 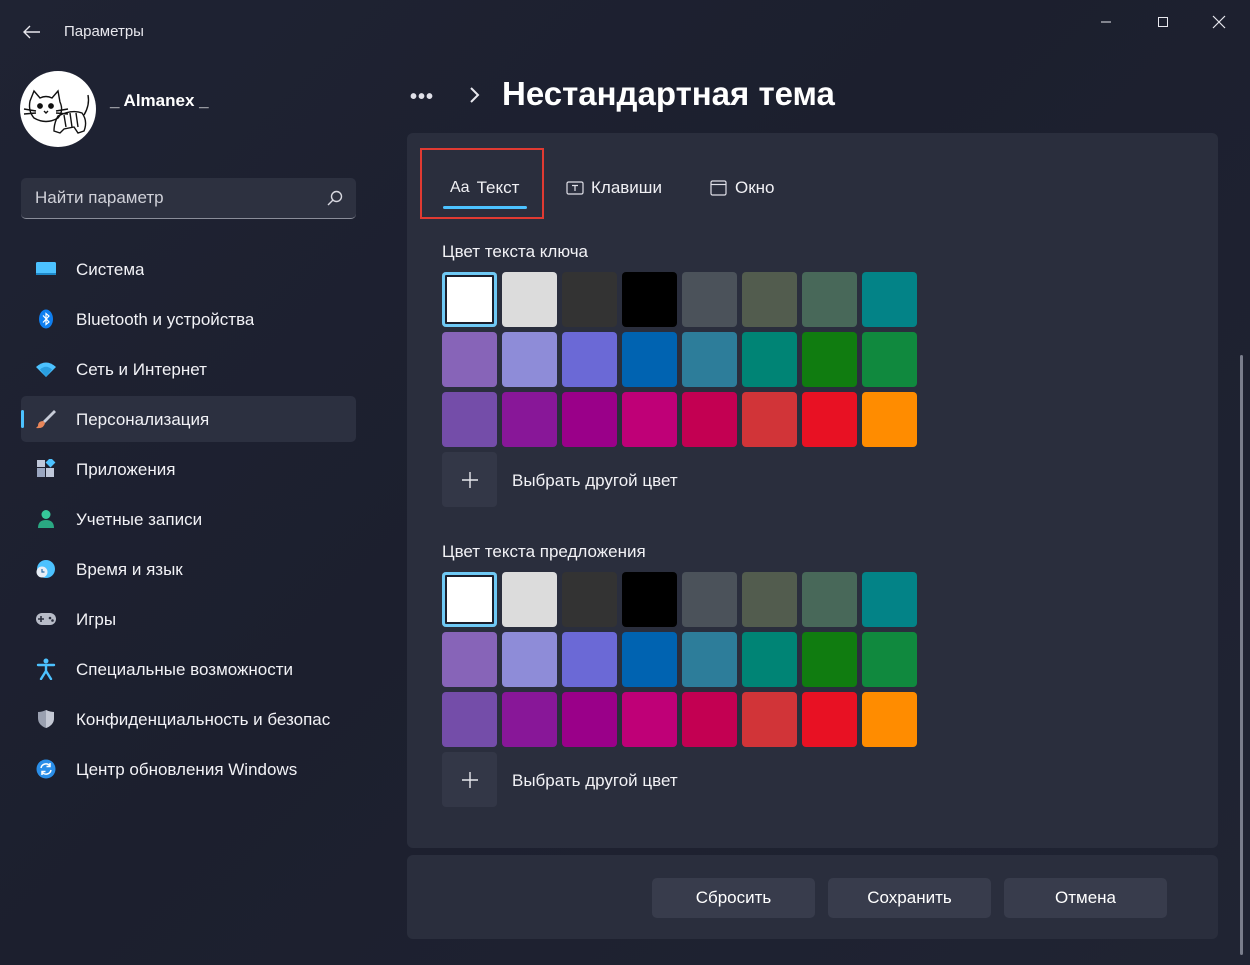 I want to click on search-input, so click(x=171, y=198).